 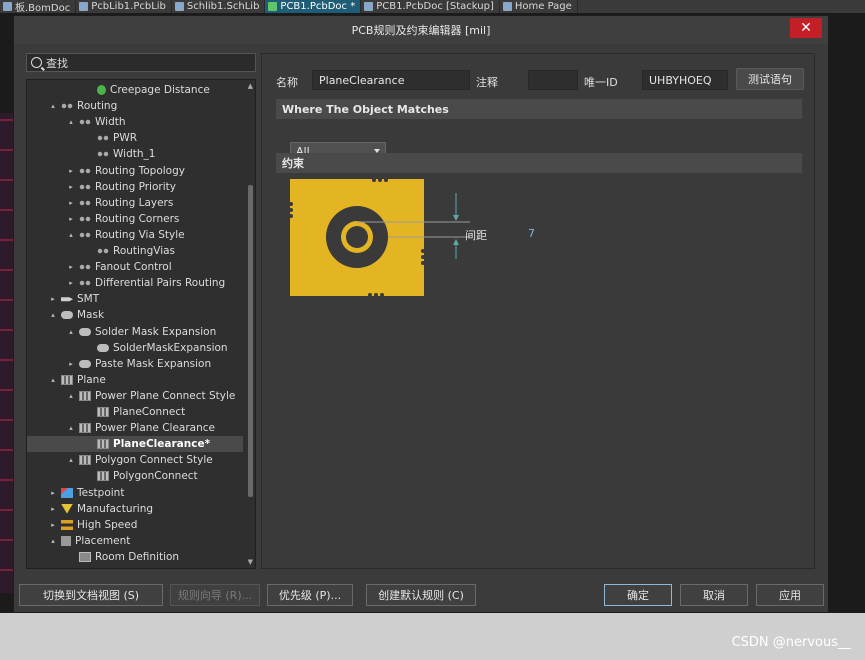 What do you see at coordinates (154, 460) in the screenshot?
I see `tree-item-label: Polygon Connect Style` at bounding box center [154, 460].